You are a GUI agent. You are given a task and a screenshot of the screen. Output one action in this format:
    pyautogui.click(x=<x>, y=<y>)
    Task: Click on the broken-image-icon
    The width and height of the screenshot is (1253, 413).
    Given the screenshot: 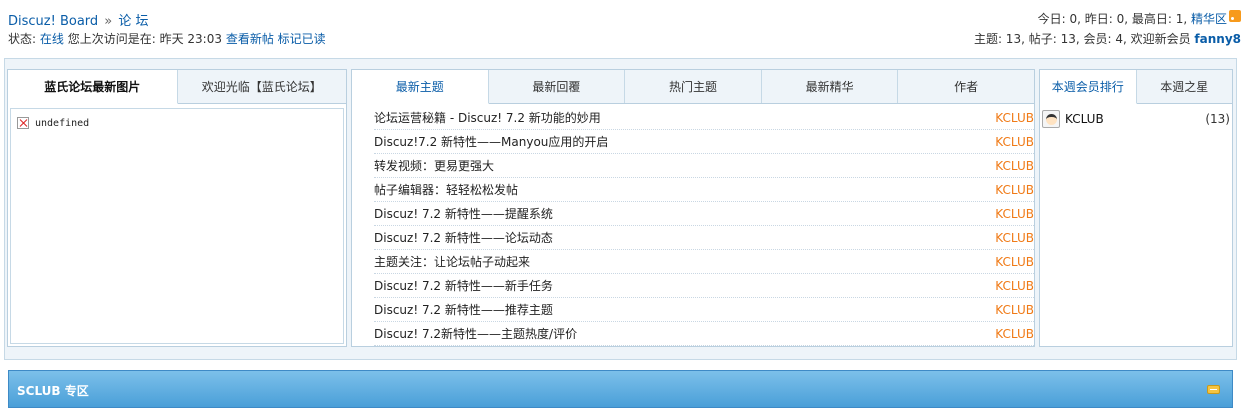 What is the action you would take?
    pyautogui.click(x=23, y=123)
    